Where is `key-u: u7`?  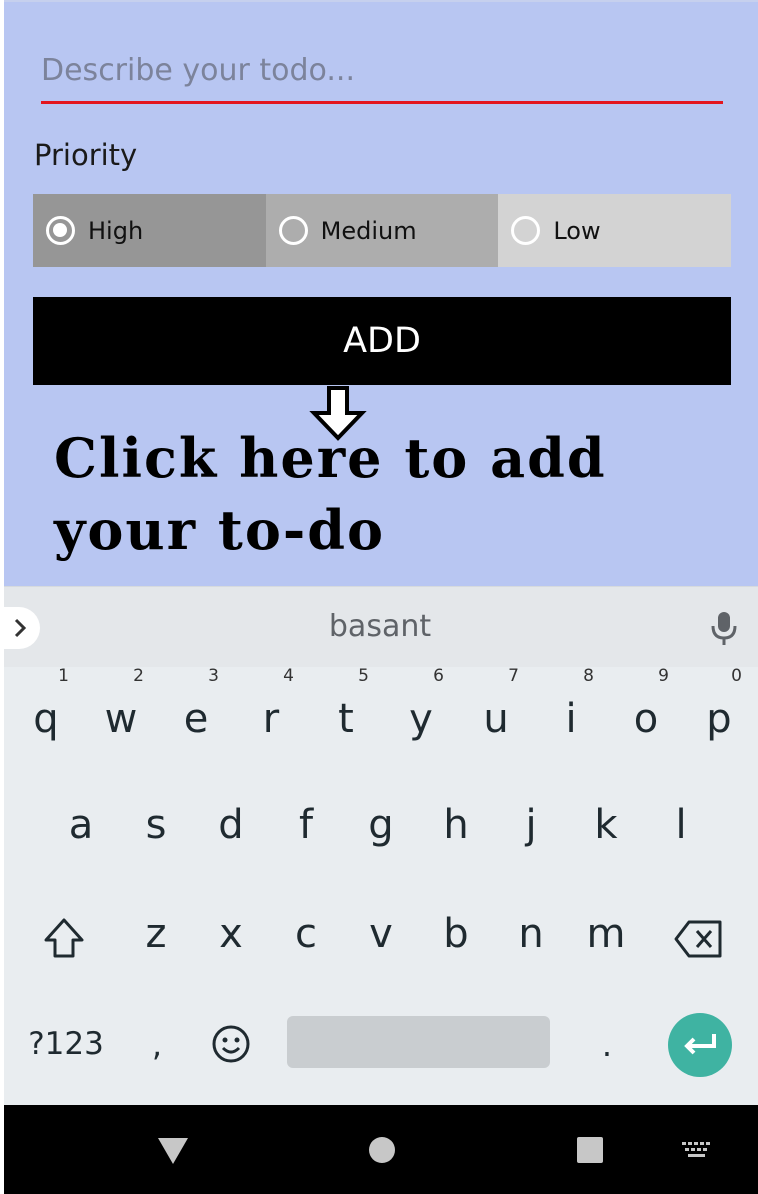
key-u: u7 is located at coordinates (496, 704).